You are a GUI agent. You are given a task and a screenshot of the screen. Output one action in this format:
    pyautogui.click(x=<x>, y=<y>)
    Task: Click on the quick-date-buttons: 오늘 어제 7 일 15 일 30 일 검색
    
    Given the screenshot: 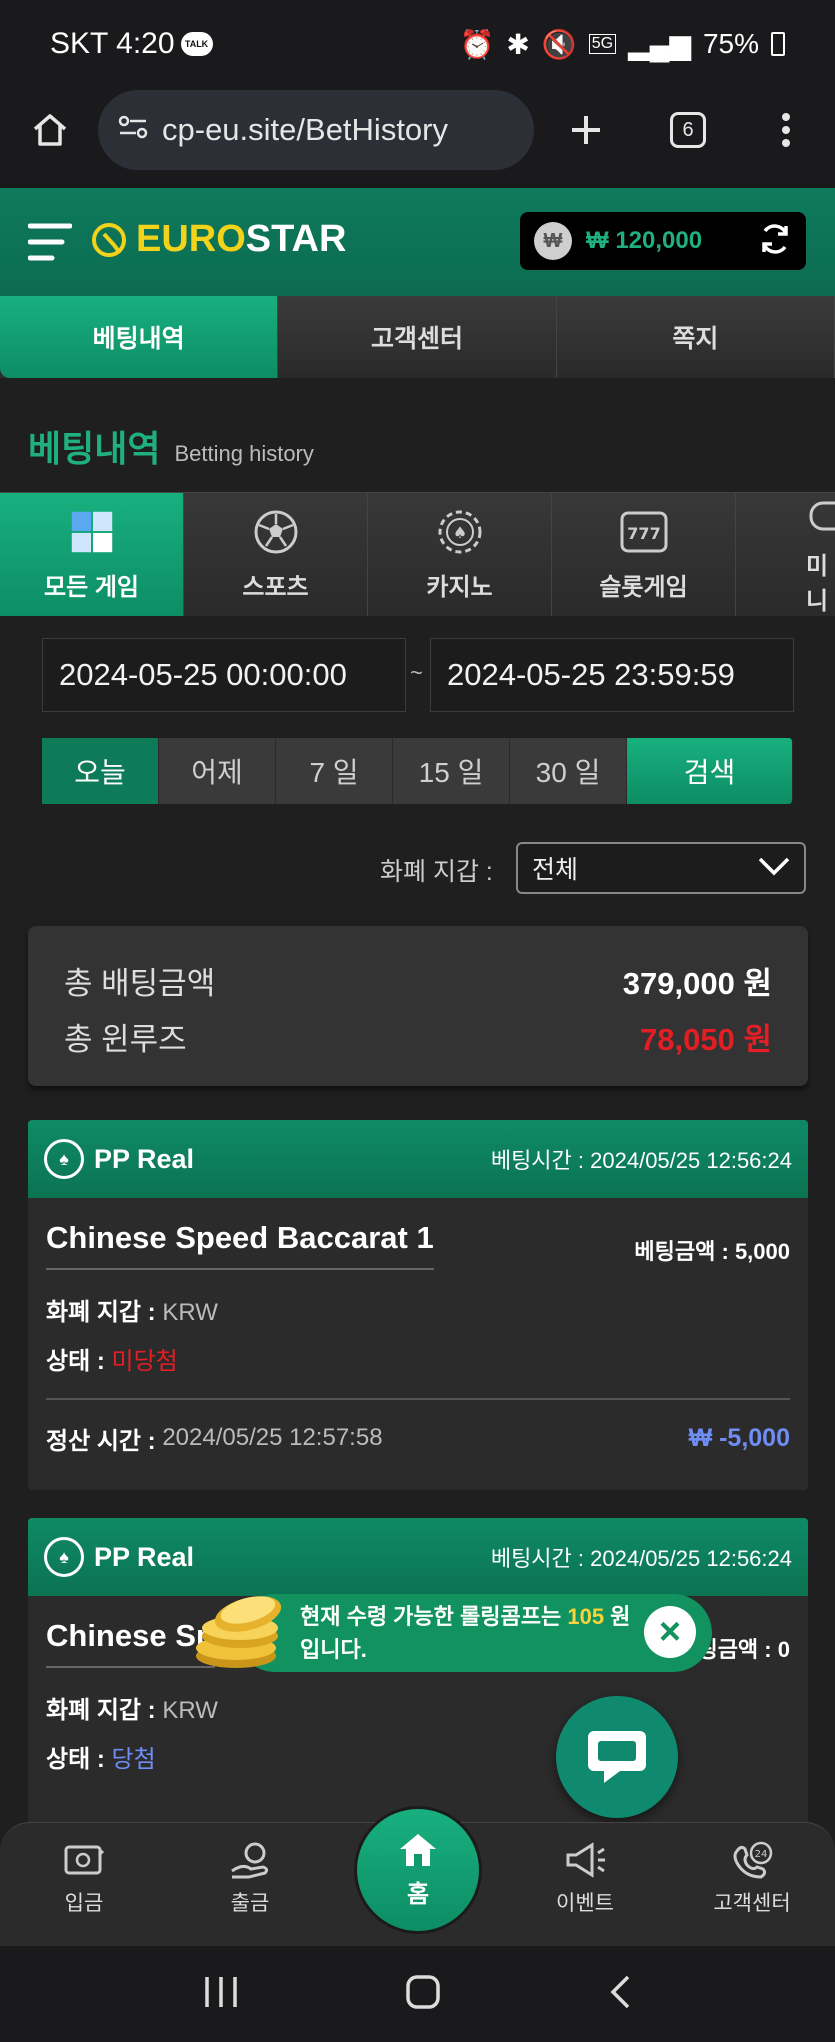 What is the action you would take?
    pyautogui.click(x=418, y=771)
    